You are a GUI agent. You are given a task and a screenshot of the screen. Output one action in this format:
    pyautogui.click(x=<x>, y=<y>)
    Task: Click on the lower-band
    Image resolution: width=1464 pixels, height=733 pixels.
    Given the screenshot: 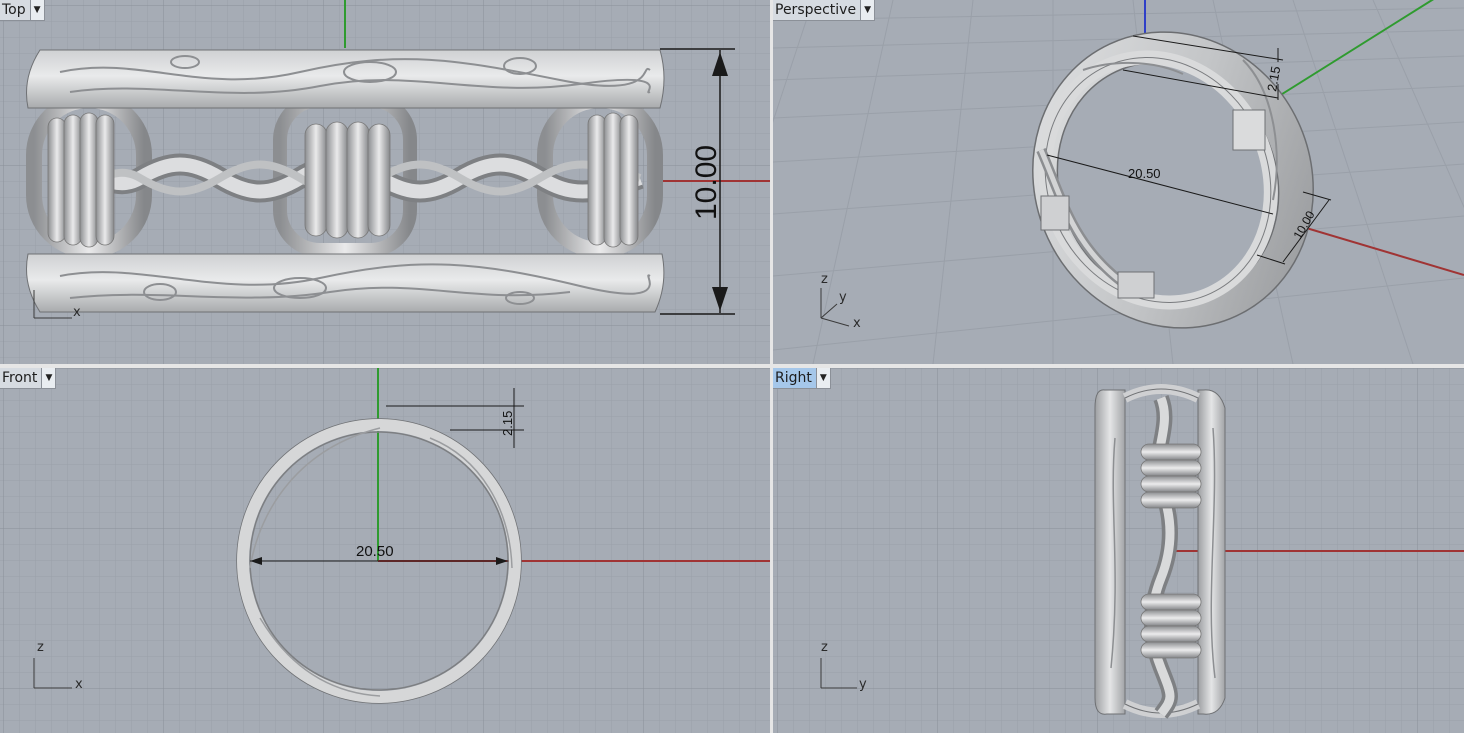 What is the action you would take?
    pyautogui.click(x=345, y=283)
    